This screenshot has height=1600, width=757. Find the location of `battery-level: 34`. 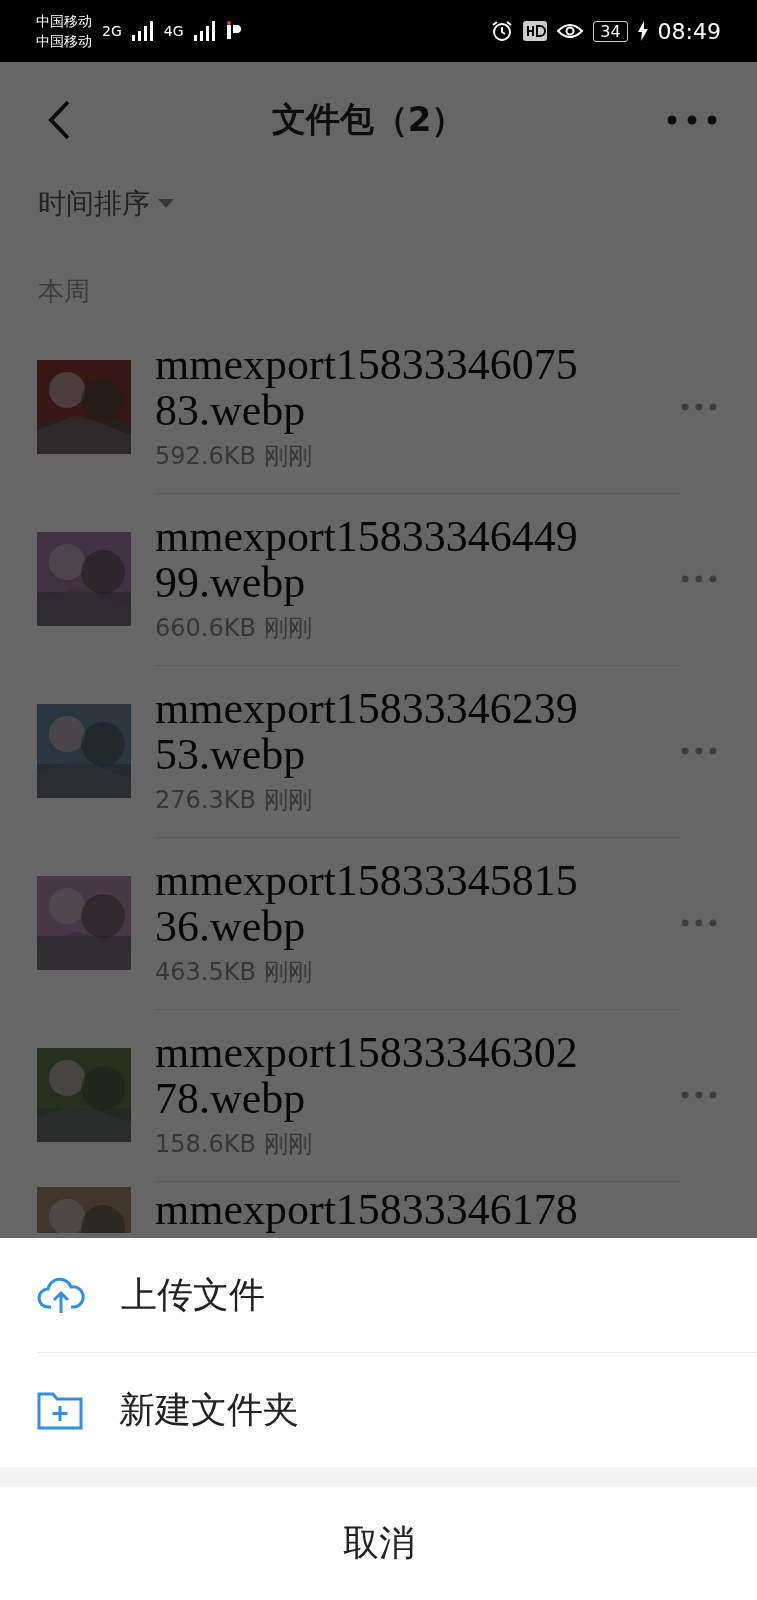

battery-level: 34 is located at coordinates (610, 31).